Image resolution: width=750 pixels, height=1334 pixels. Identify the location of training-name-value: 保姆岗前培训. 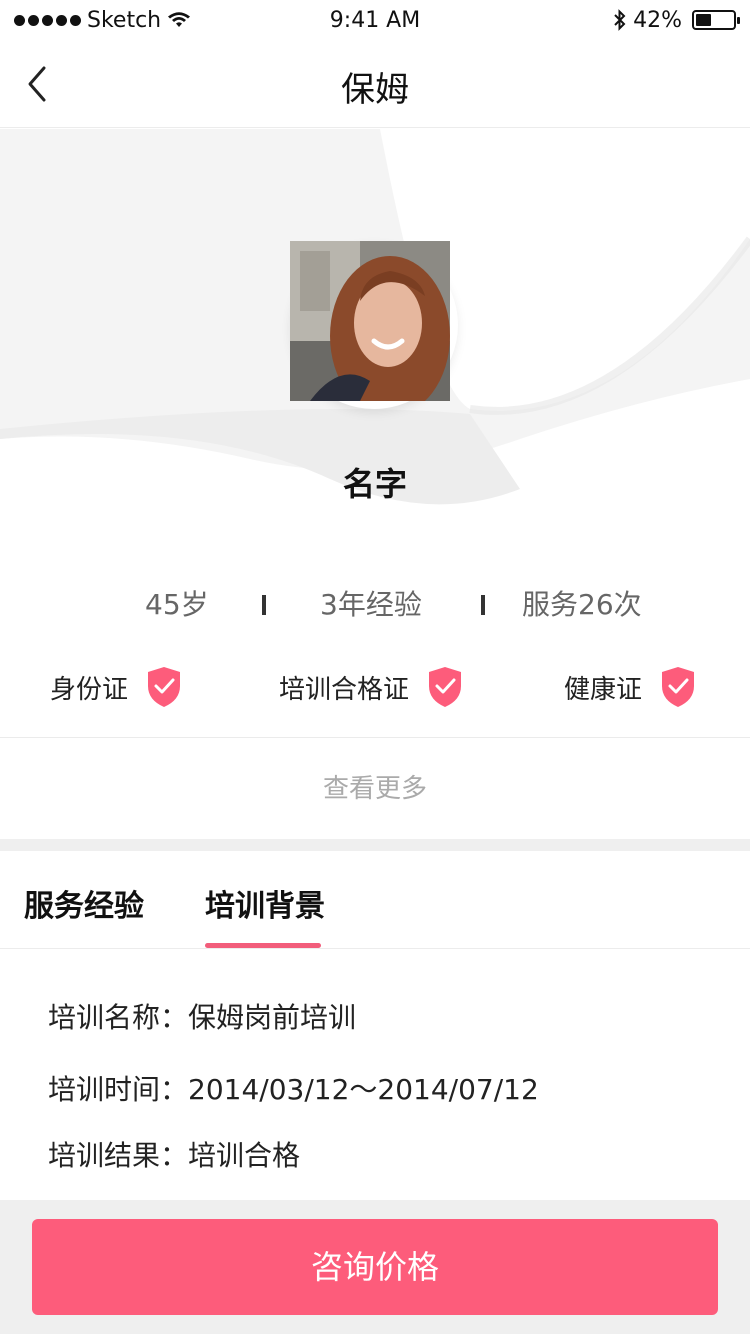
(272, 1017).